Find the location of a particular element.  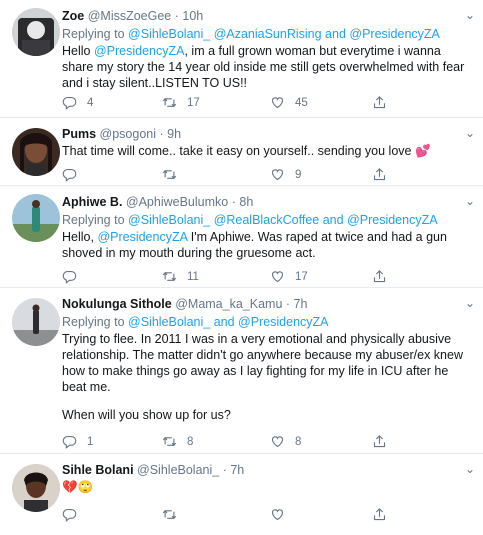

like-button is located at coordinates (282, 514).